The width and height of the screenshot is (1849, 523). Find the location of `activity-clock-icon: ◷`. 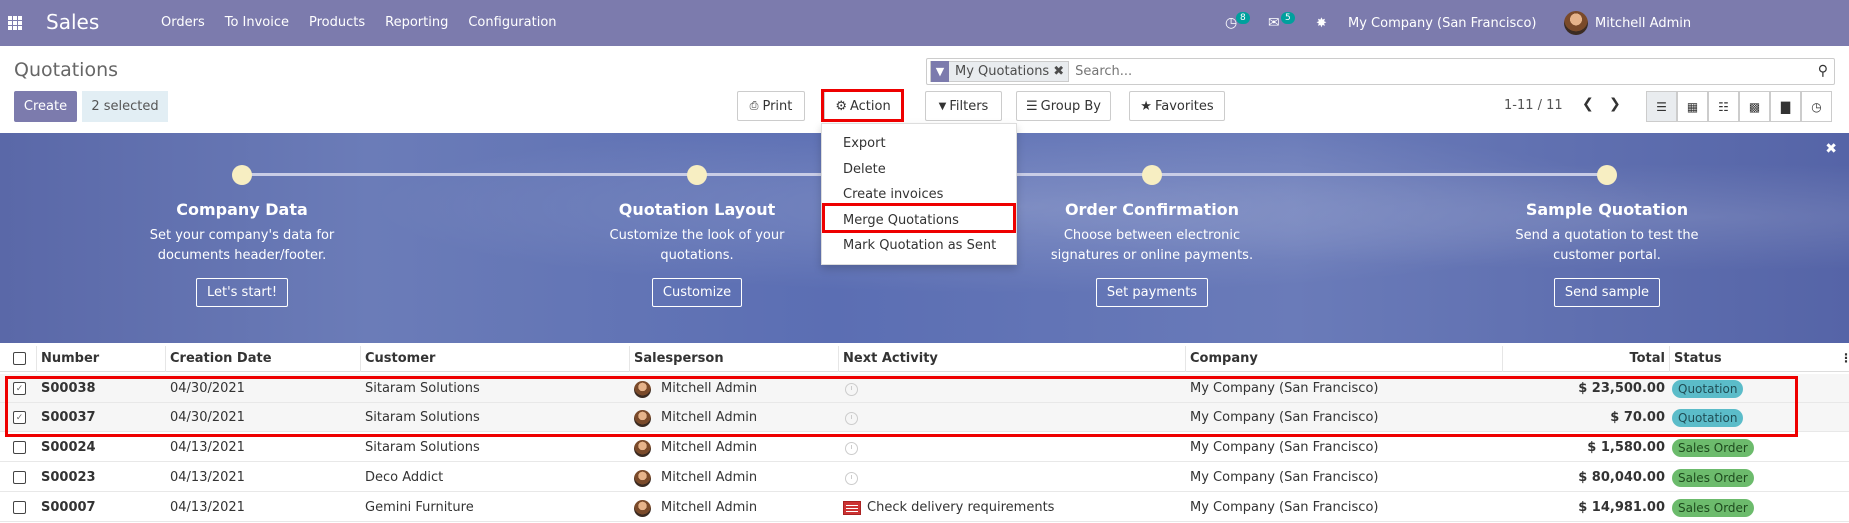

activity-clock-icon: ◷ is located at coordinates (1231, 23).